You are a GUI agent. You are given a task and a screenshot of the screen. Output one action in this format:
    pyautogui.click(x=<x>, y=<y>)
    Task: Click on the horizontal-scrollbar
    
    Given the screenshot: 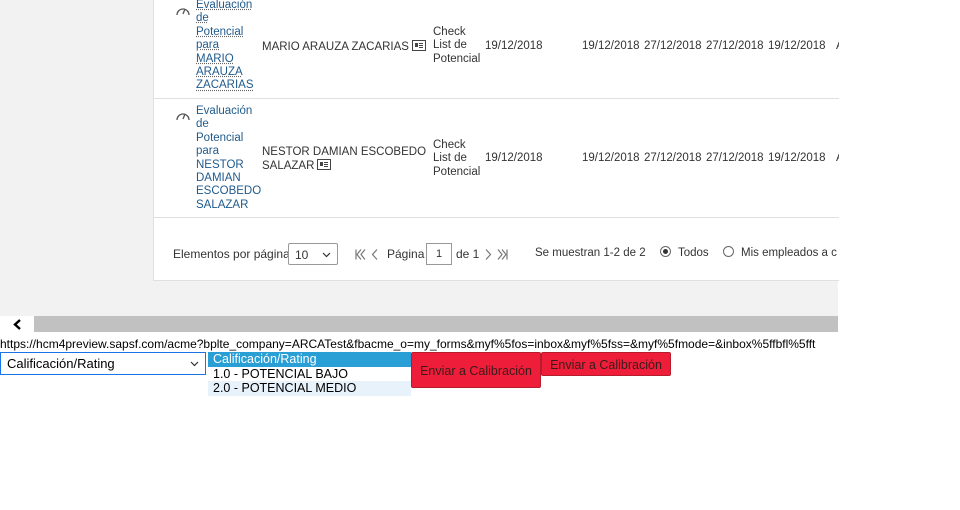 What is the action you would take?
    pyautogui.click(x=419, y=324)
    